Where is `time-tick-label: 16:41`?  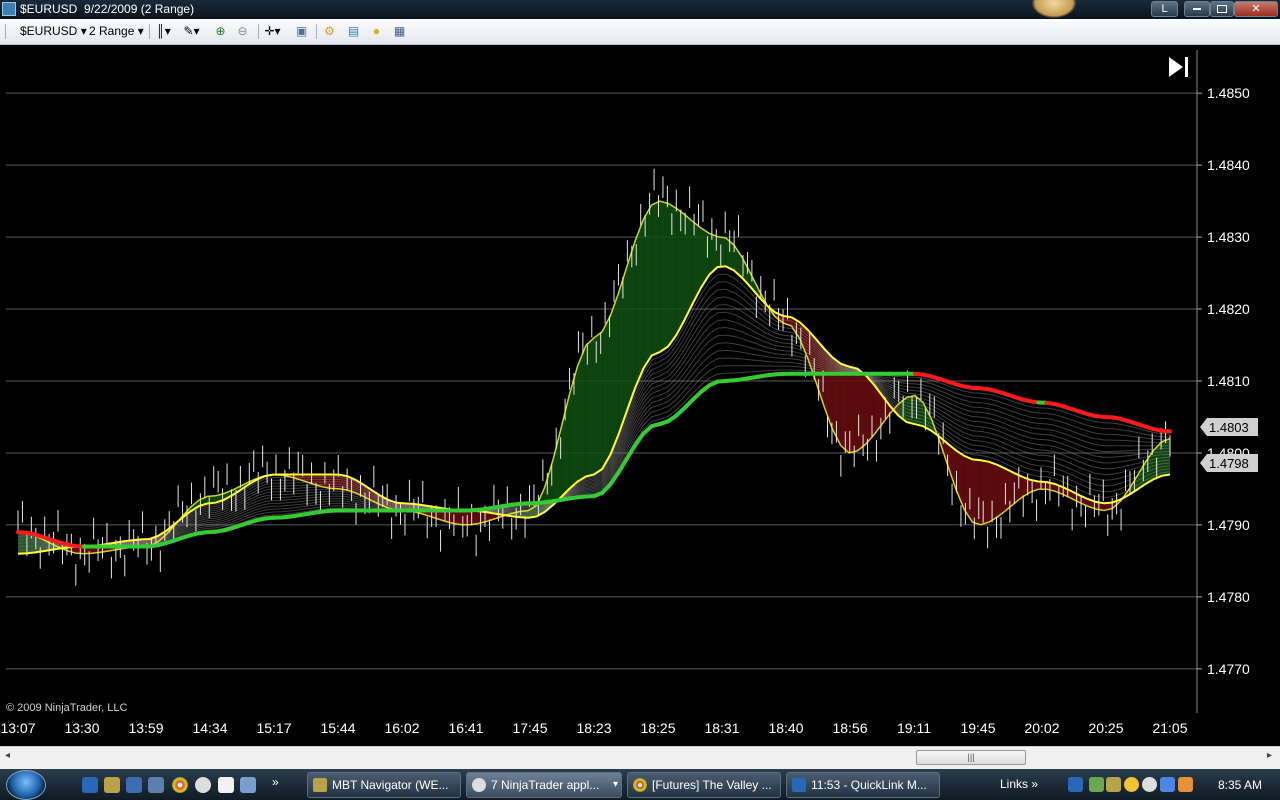 time-tick-label: 16:41 is located at coordinates (465, 728).